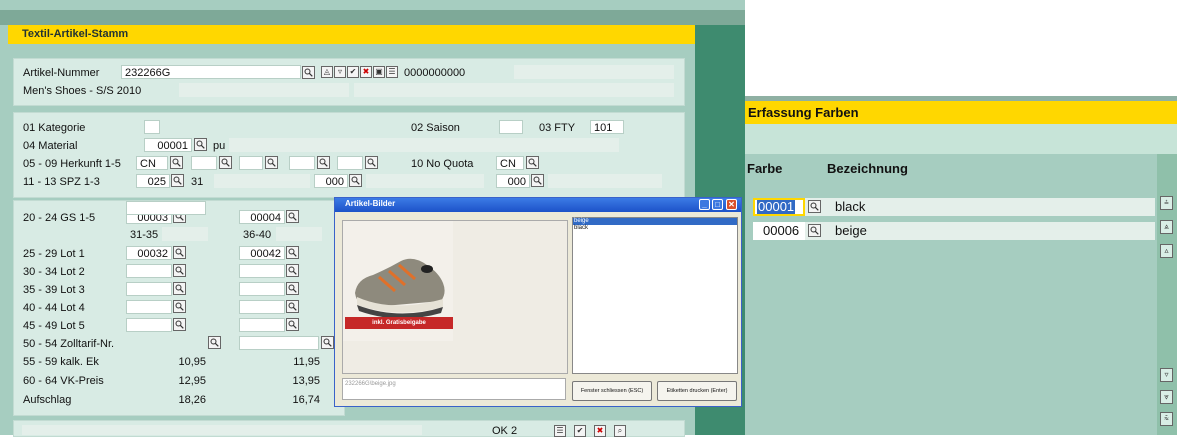  What do you see at coordinates (177, 180) in the screenshot?
I see `spz-1-search-icon` at bounding box center [177, 180].